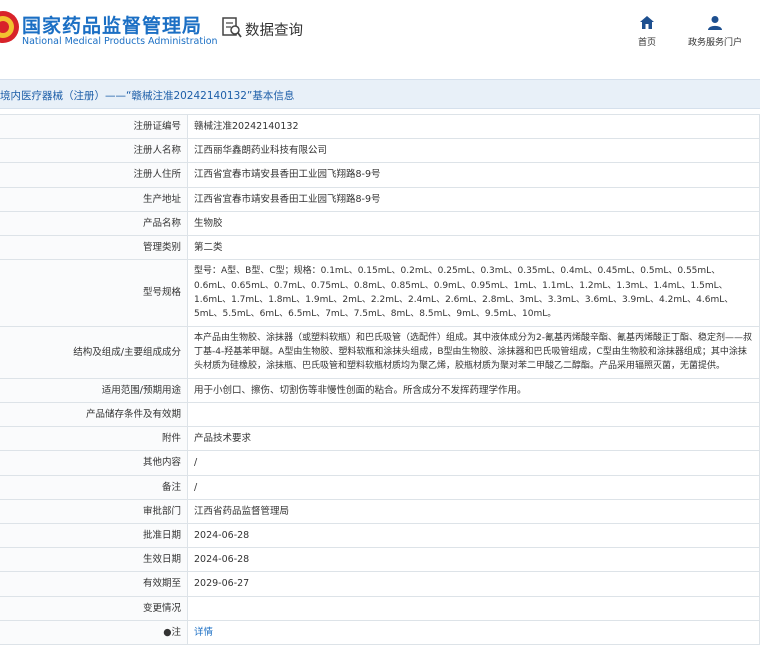 This screenshot has width=760, height=647. I want to click on field-label: 附件, so click(94, 439).